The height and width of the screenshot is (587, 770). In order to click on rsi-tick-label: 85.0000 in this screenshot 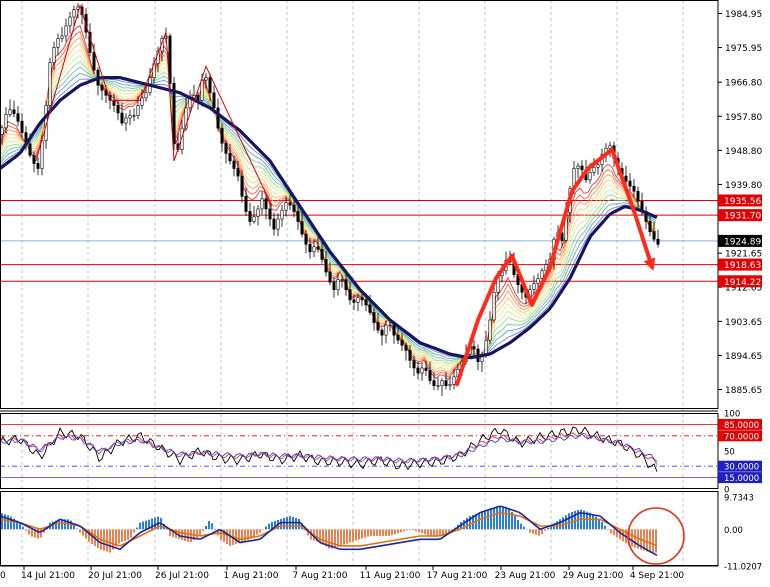, I will do `click(741, 426)`.